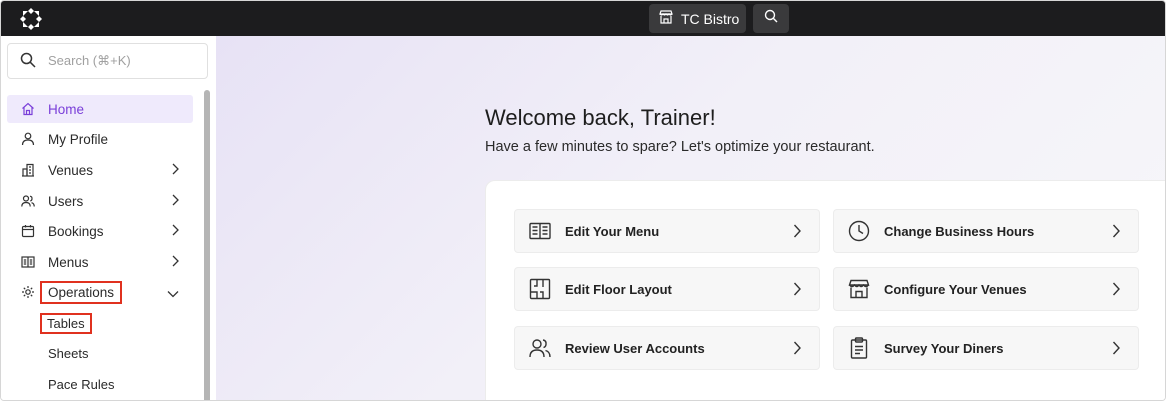 Image resolution: width=1166 pixels, height=401 pixels. What do you see at coordinates (68, 353) in the screenshot?
I see `sidebar-subitem-sheets: Sheets` at bounding box center [68, 353].